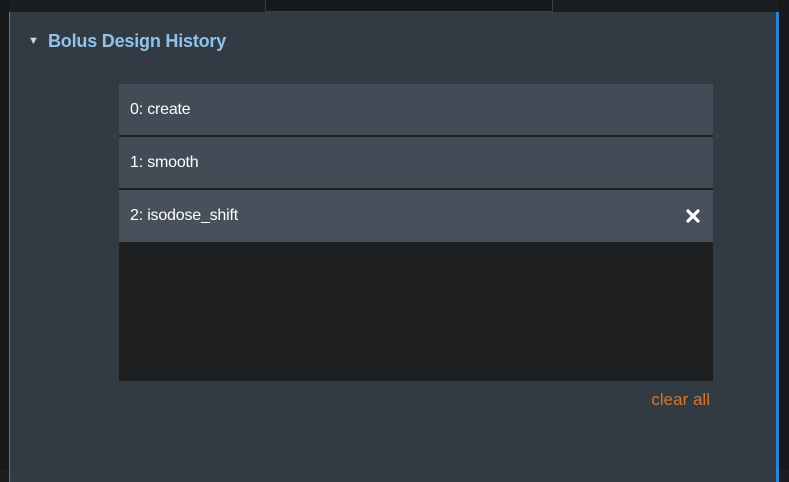 The height and width of the screenshot is (482, 789). Describe the element at coordinates (160, 109) in the screenshot. I see `history-item-label: 0: create` at that location.